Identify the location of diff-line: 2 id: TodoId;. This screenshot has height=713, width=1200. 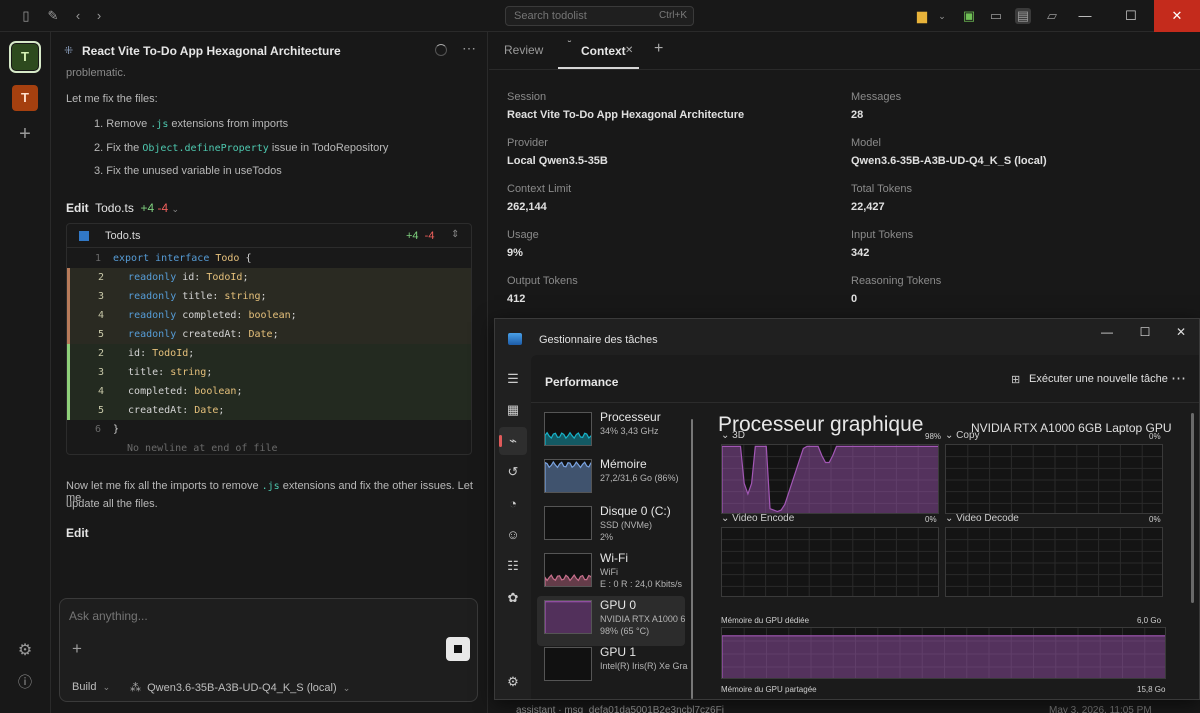
(269, 353).